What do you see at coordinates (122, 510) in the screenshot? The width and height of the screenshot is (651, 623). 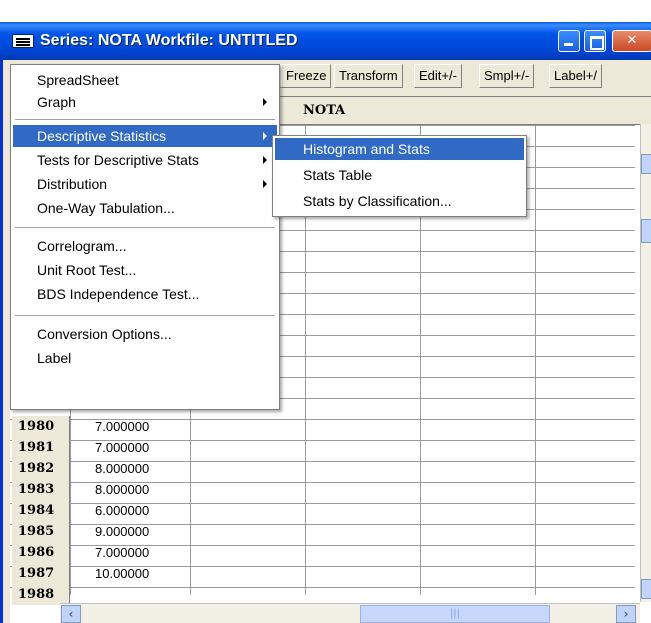 I see `cell-value: 6.000000` at bounding box center [122, 510].